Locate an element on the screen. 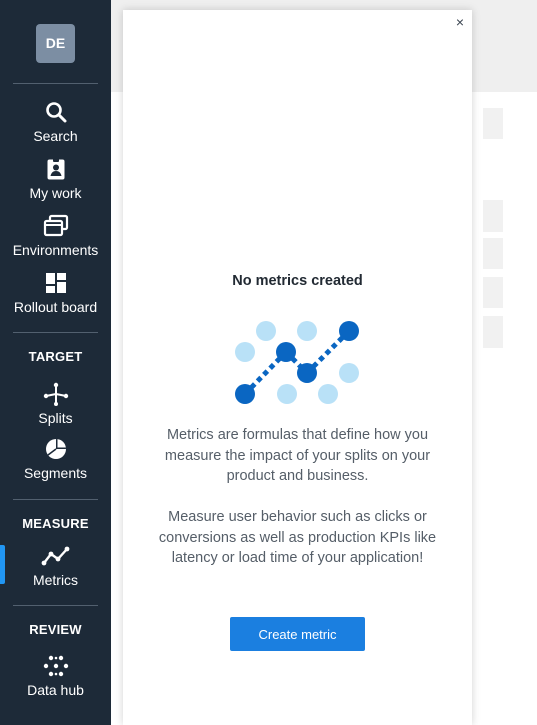  line-chart-icon is located at coordinates (55, 556).